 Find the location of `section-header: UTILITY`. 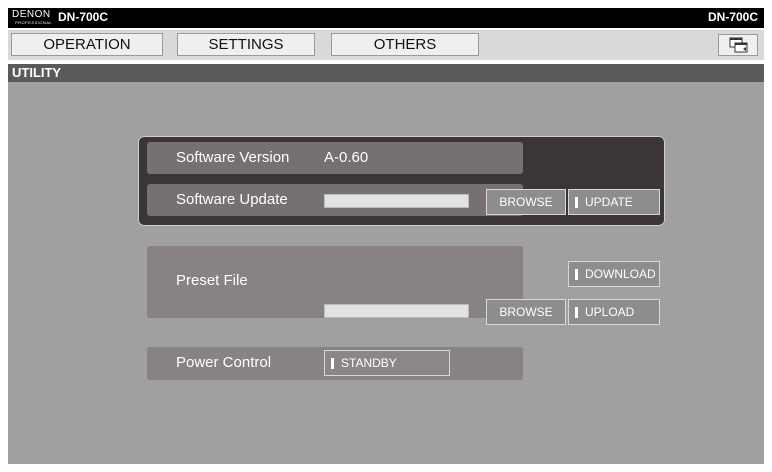

section-header: UTILITY is located at coordinates (386, 73).